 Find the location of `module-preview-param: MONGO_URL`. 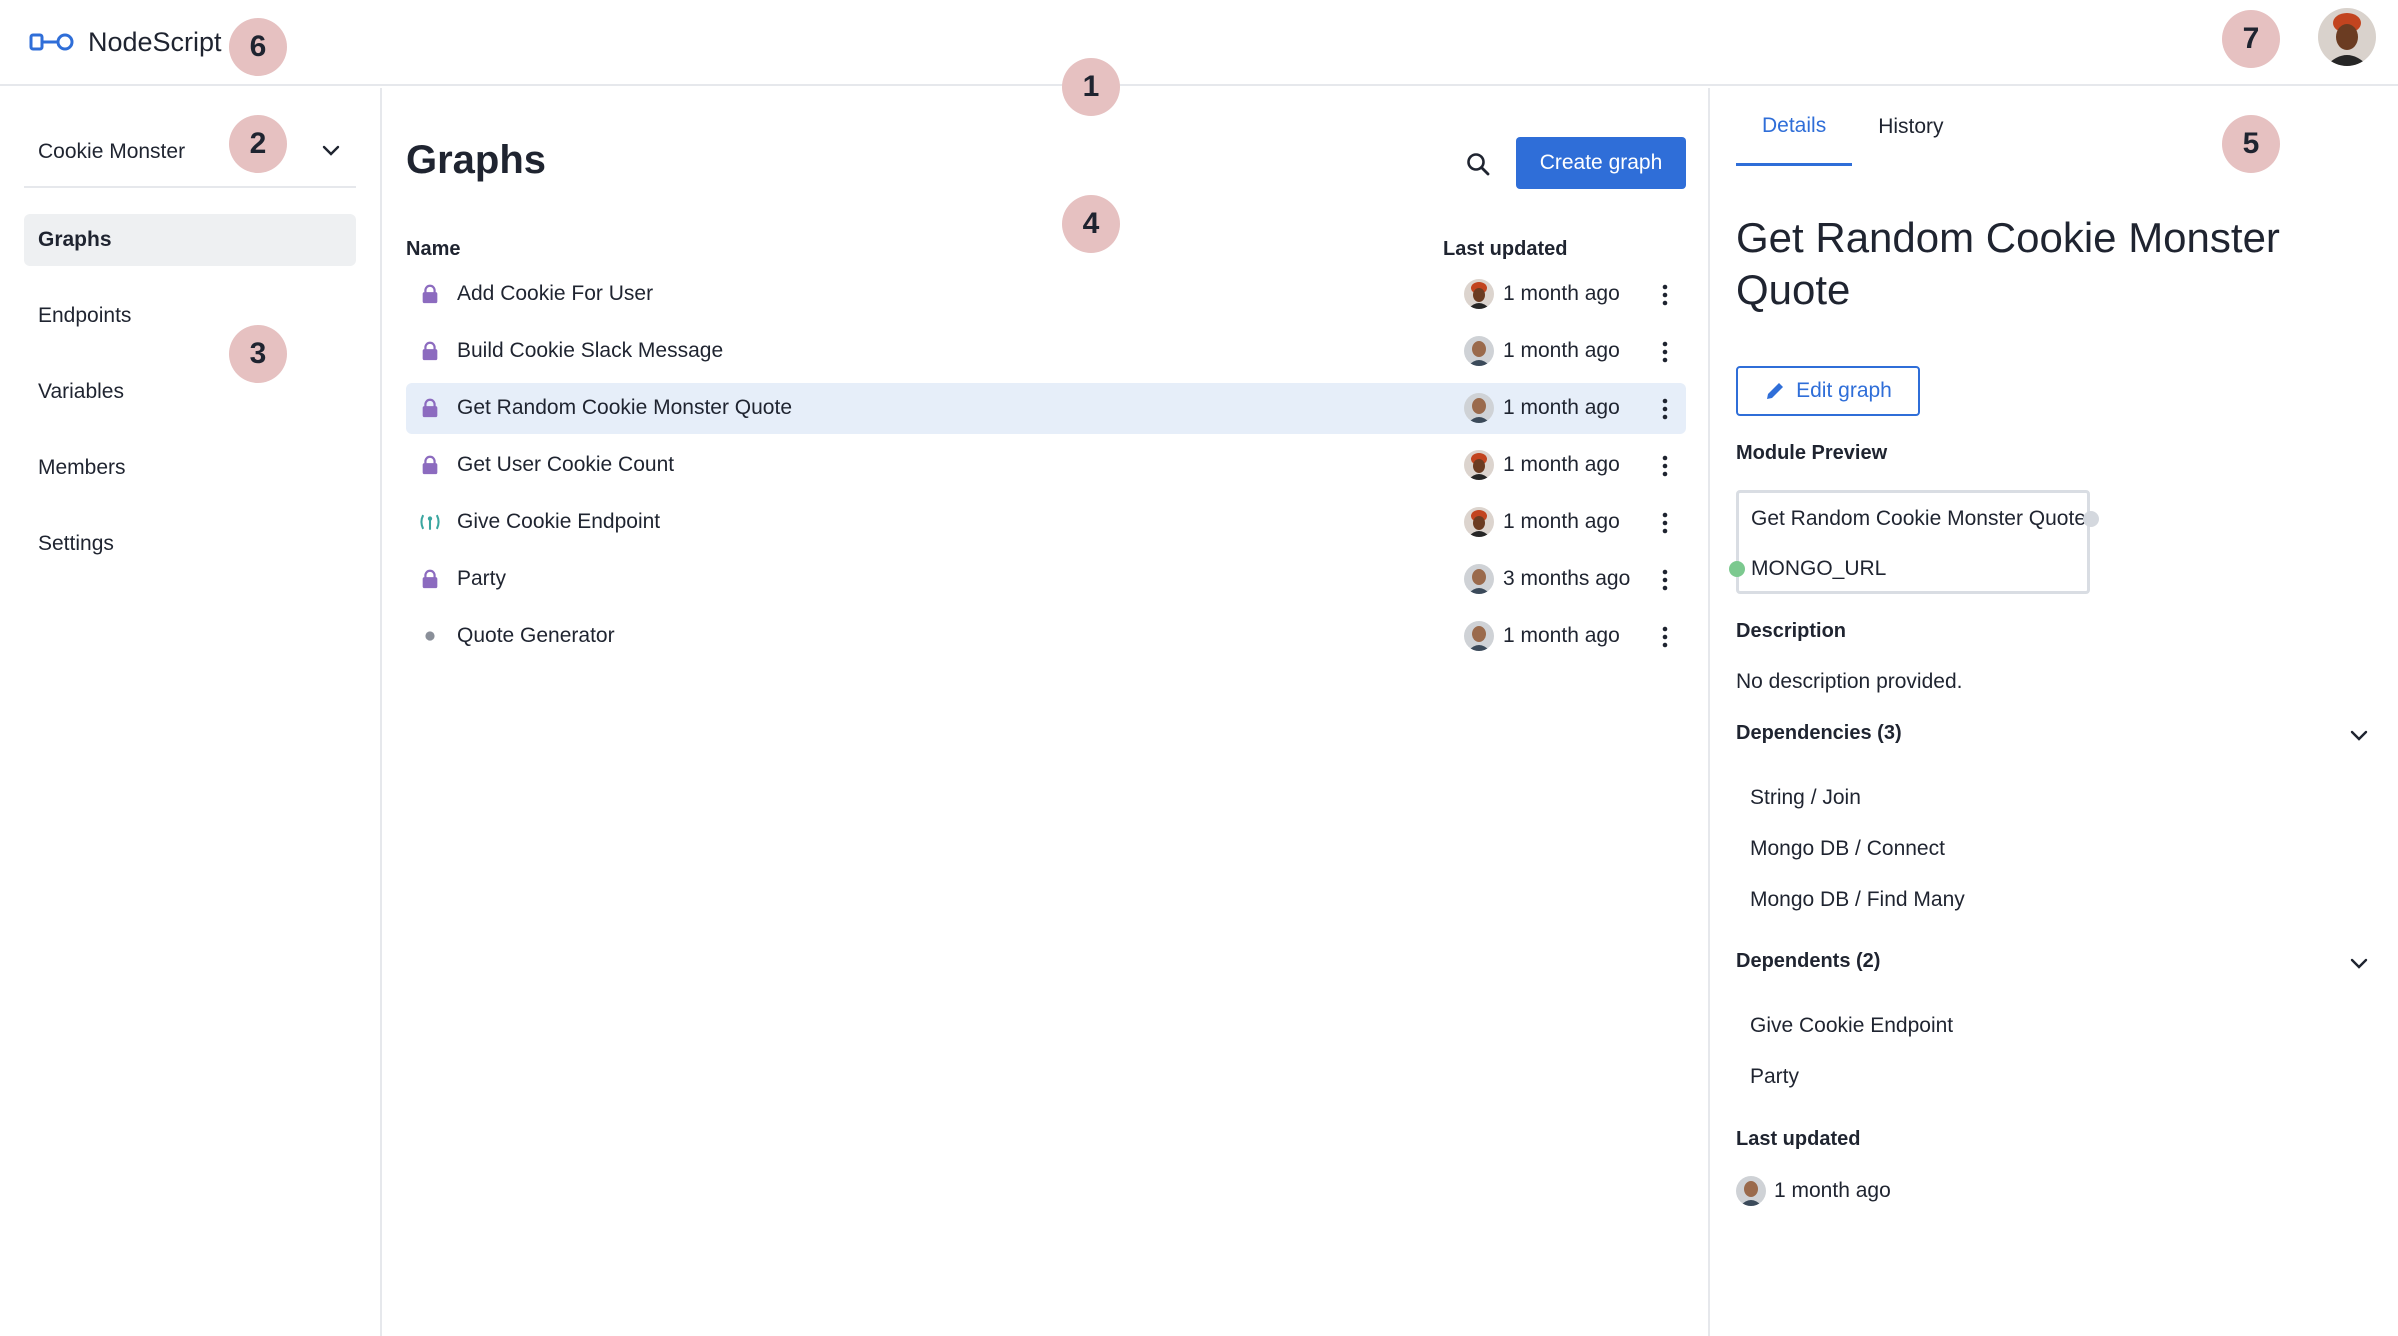

module-preview-param: MONGO_URL is located at coordinates (1819, 568).